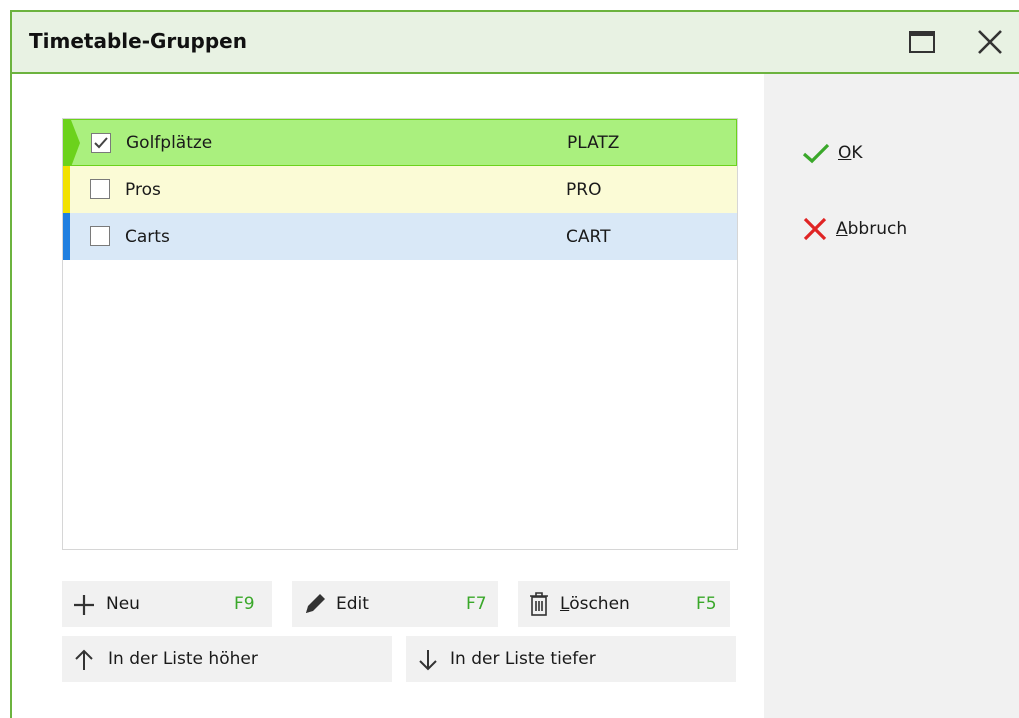 Image resolution: width=1019 pixels, height=718 pixels. I want to click on list-row-golfplatze: Golfplätze PLATZ, so click(400, 143).